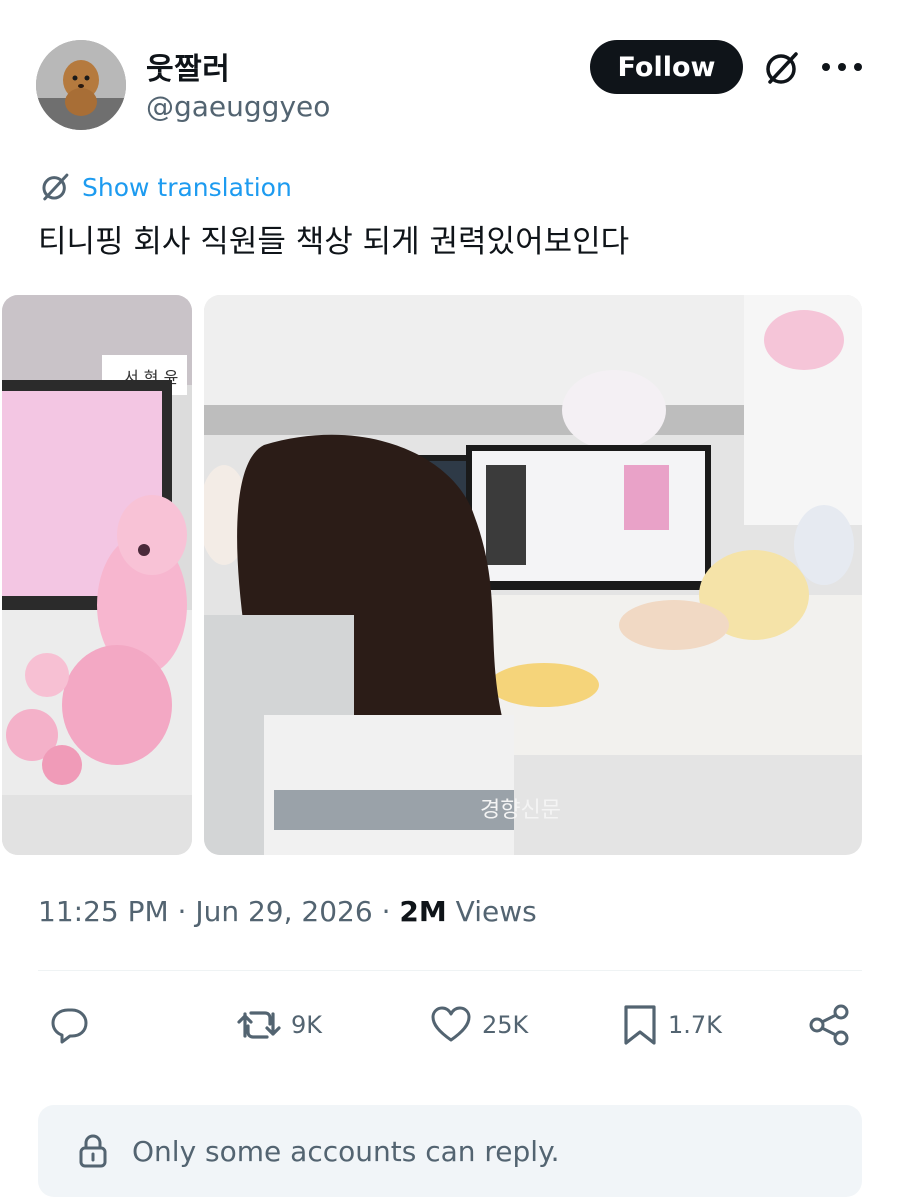 The height and width of the screenshot is (1202, 900). Describe the element at coordinates (491, 911) in the screenshot. I see `views-label: Views` at that location.